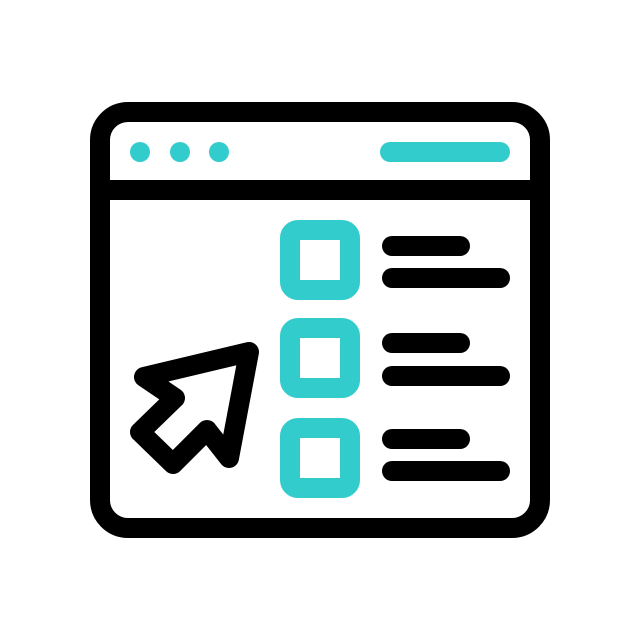 This screenshot has height=640, width=640. Describe the element at coordinates (194, 408) in the screenshot. I see `cursor-arrow-icon` at that location.